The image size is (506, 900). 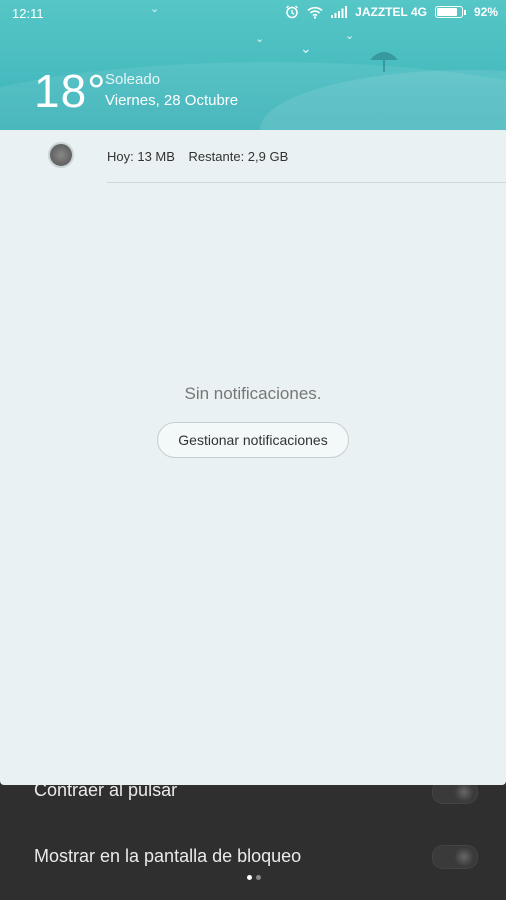 I want to click on alarm-icon, so click(x=292, y=12).